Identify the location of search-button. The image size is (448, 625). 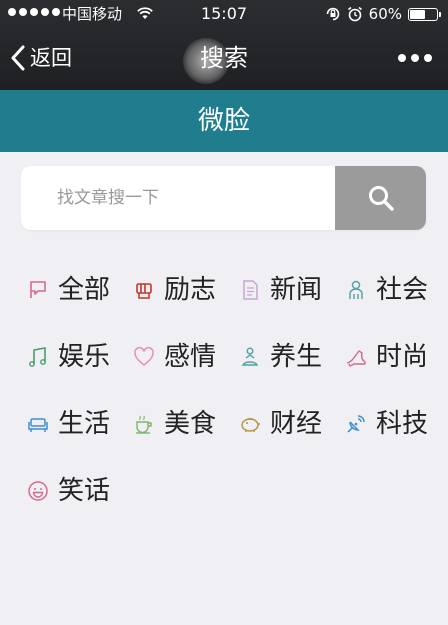
(380, 198).